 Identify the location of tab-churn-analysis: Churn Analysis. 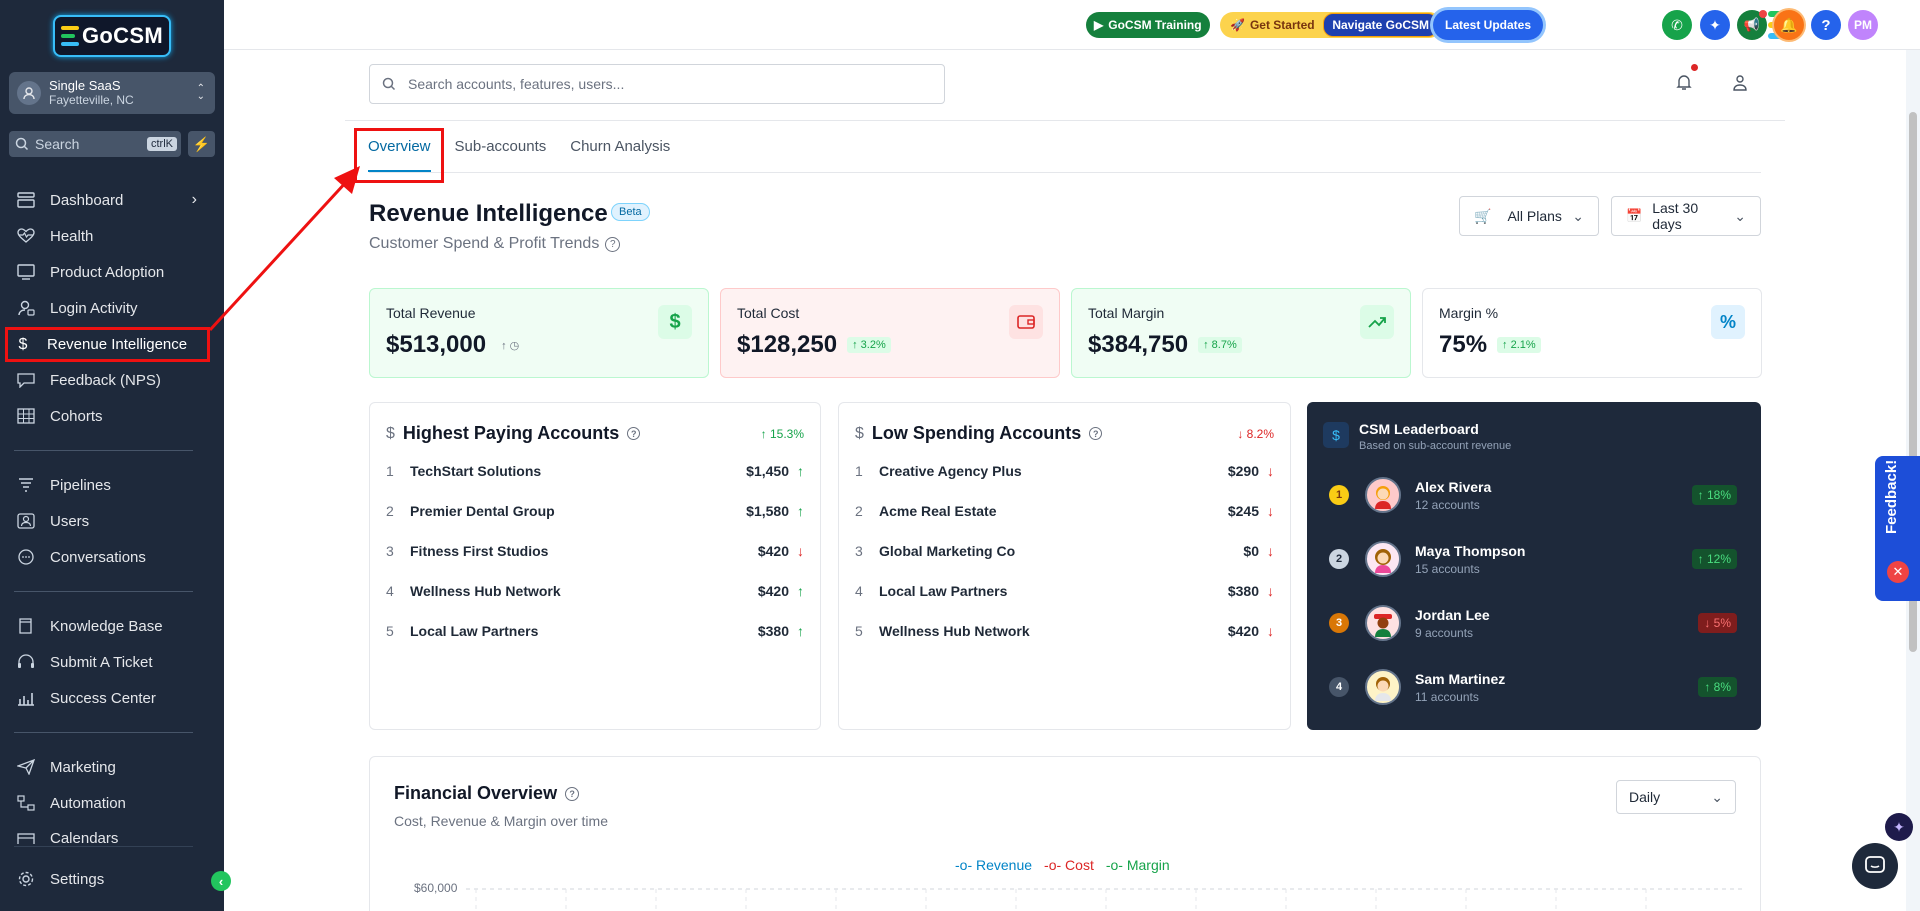
(620, 150).